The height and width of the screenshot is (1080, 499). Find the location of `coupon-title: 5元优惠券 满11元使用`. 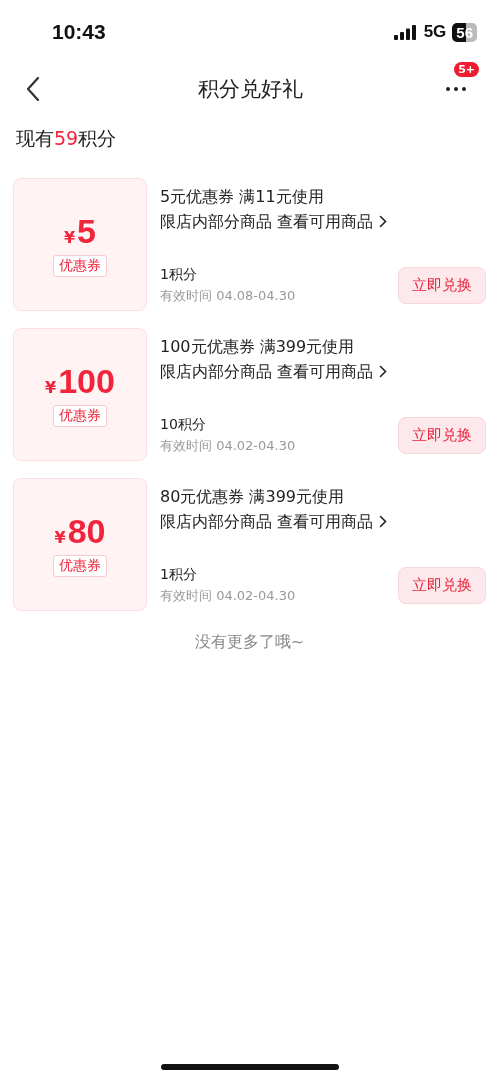

coupon-title: 5元优惠券 满11元使用 is located at coordinates (242, 197).